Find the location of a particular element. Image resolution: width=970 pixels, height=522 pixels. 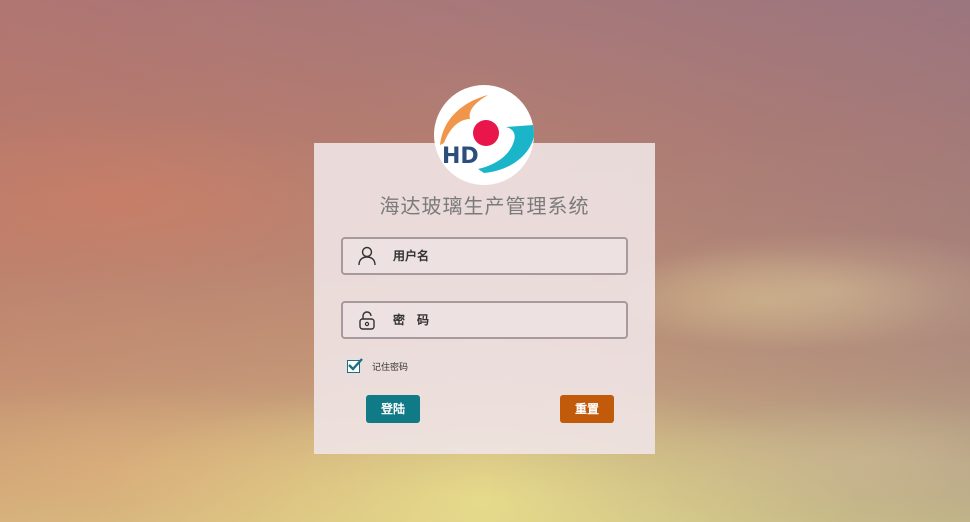

logo-red-dot is located at coordinates (486, 133).